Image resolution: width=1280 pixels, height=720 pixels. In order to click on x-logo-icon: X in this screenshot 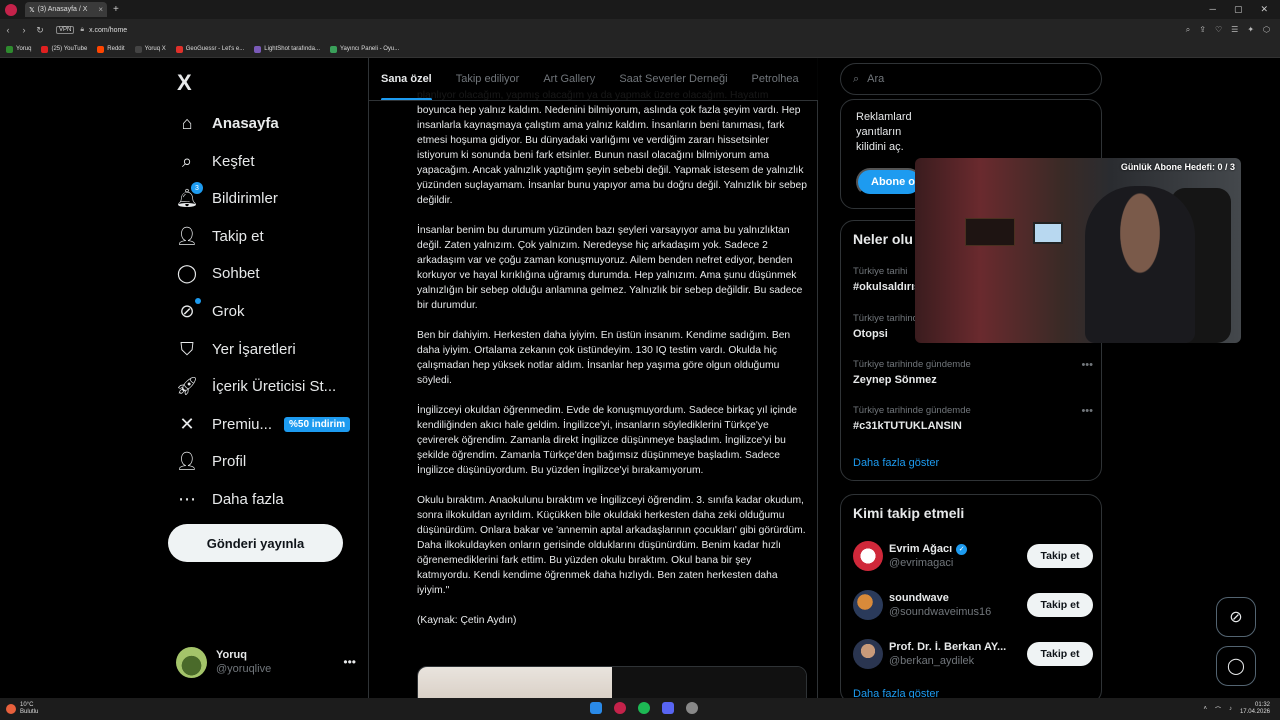, I will do `click(184, 83)`.